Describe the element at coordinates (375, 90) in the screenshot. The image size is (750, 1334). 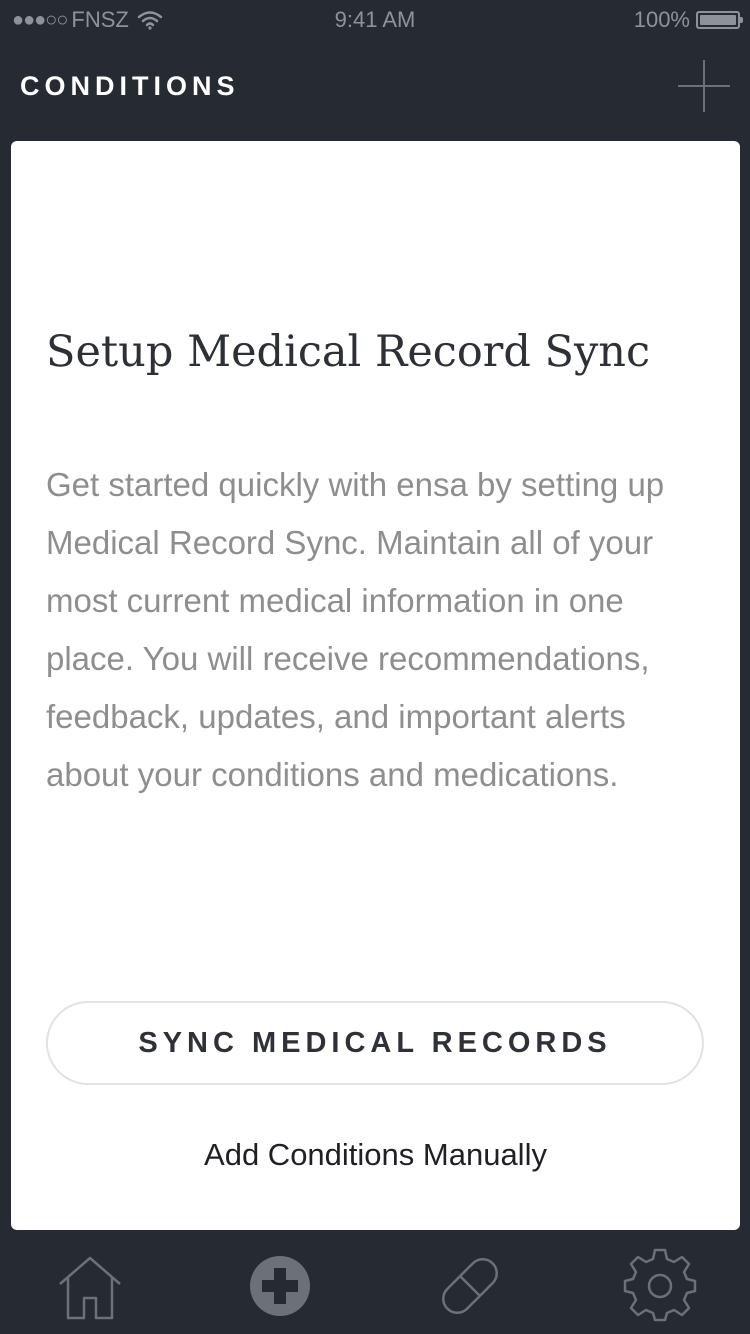
I see `navigation-bar: CONDITIONS` at that location.